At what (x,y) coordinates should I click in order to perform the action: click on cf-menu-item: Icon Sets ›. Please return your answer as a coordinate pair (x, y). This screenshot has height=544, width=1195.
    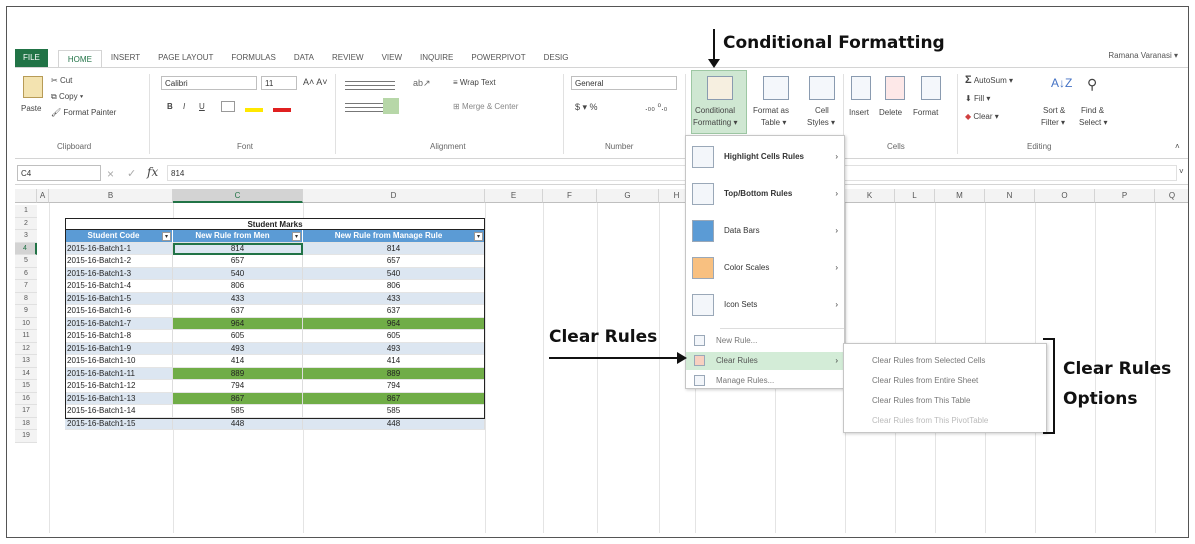
    Looking at the image, I should click on (765, 306).